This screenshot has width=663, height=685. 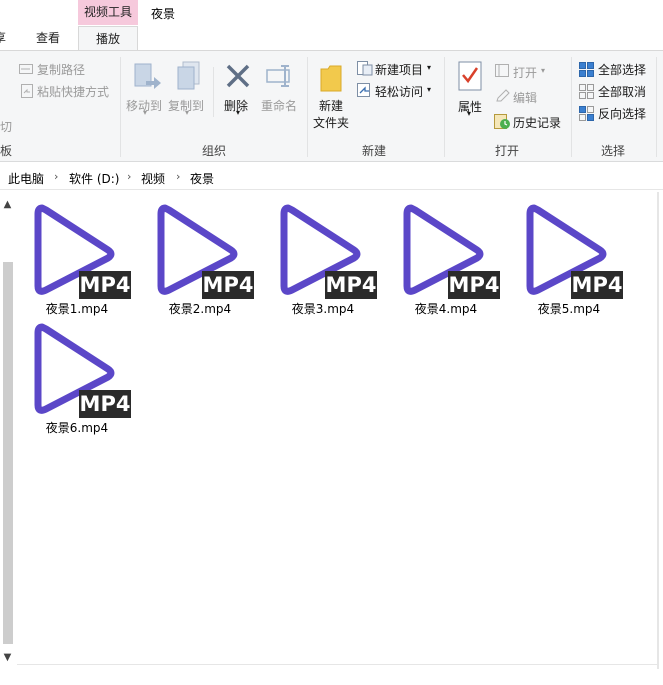 What do you see at coordinates (8, 453) in the screenshot?
I see `scrollbar-thumb` at bounding box center [8, 453].